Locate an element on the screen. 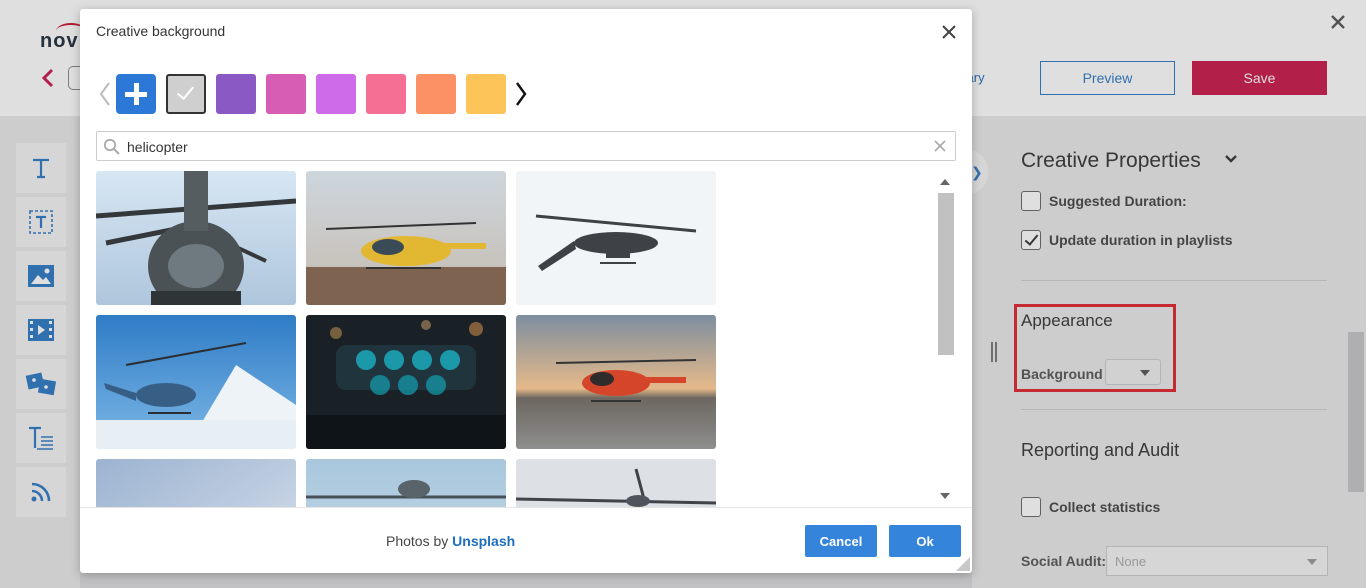  ok-button: Ok is located at coordinates (925, 541).